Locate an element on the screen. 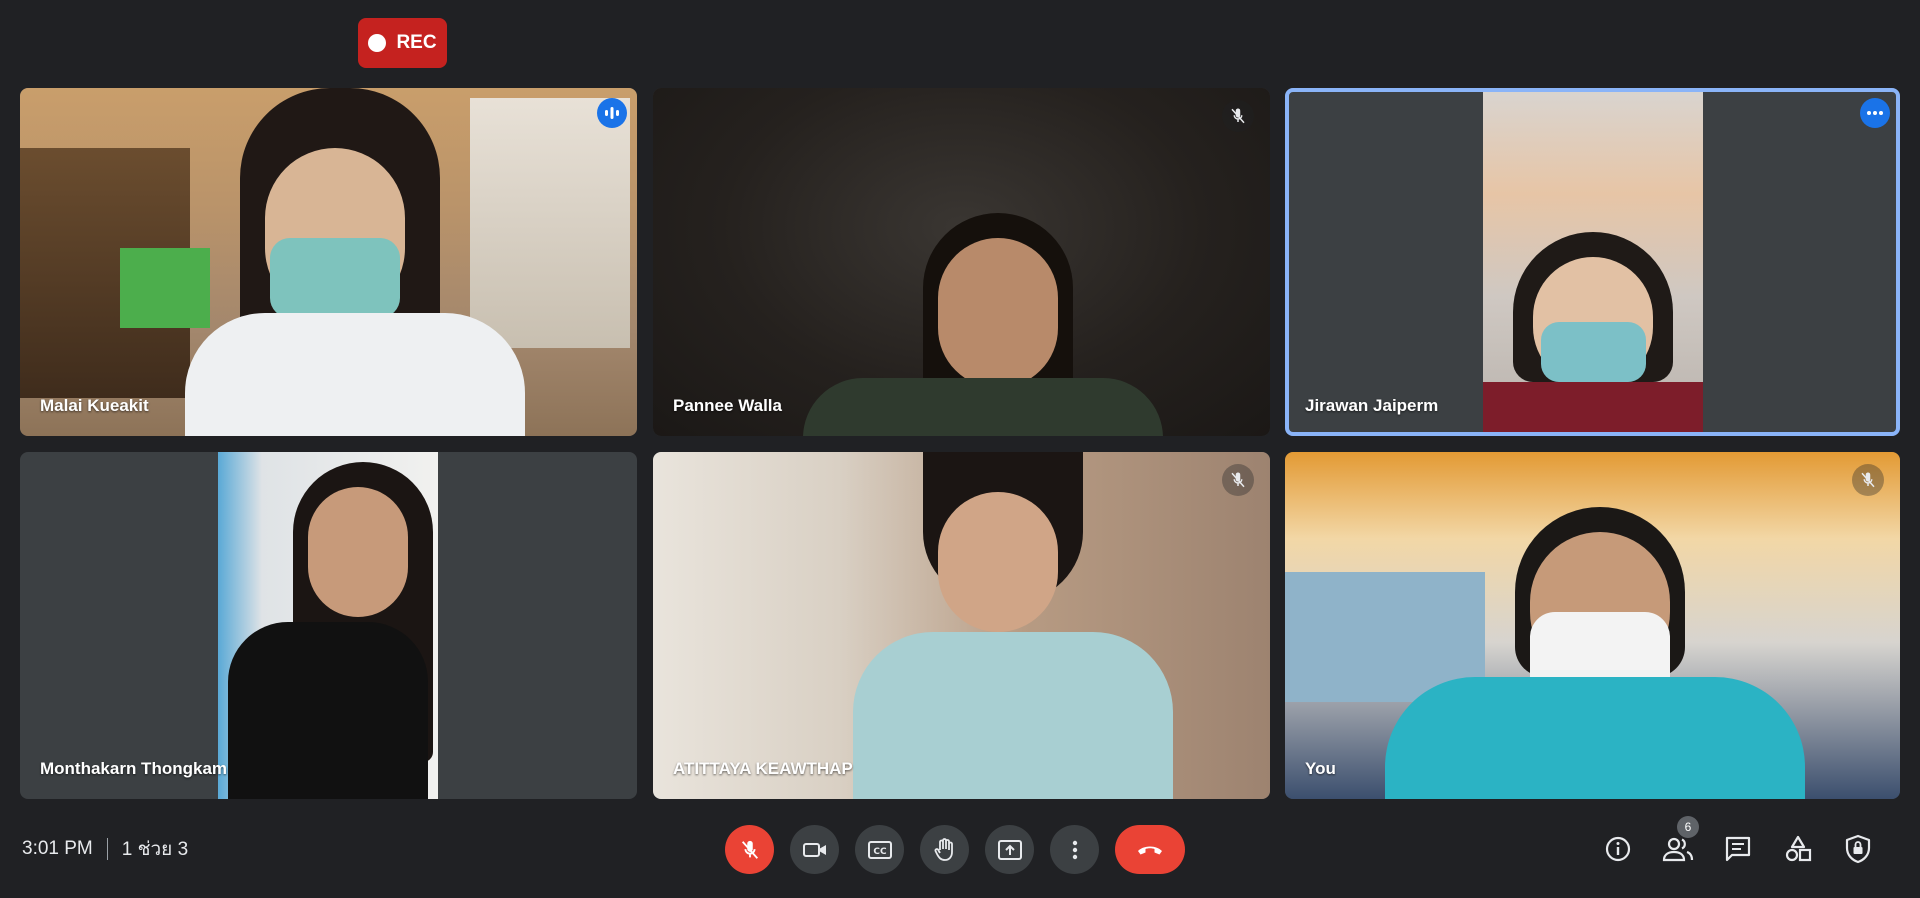 The height and width of the screenshot is (898, 1920). people-button: 6 is located at coordinates (1679, 841).